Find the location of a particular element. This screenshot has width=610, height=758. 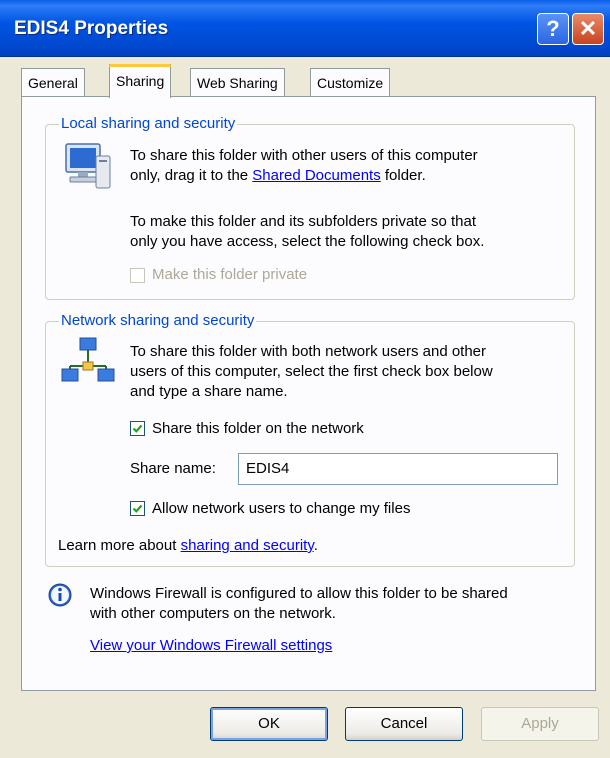

share-folder-checkbox is located at coordinates (137, 428).